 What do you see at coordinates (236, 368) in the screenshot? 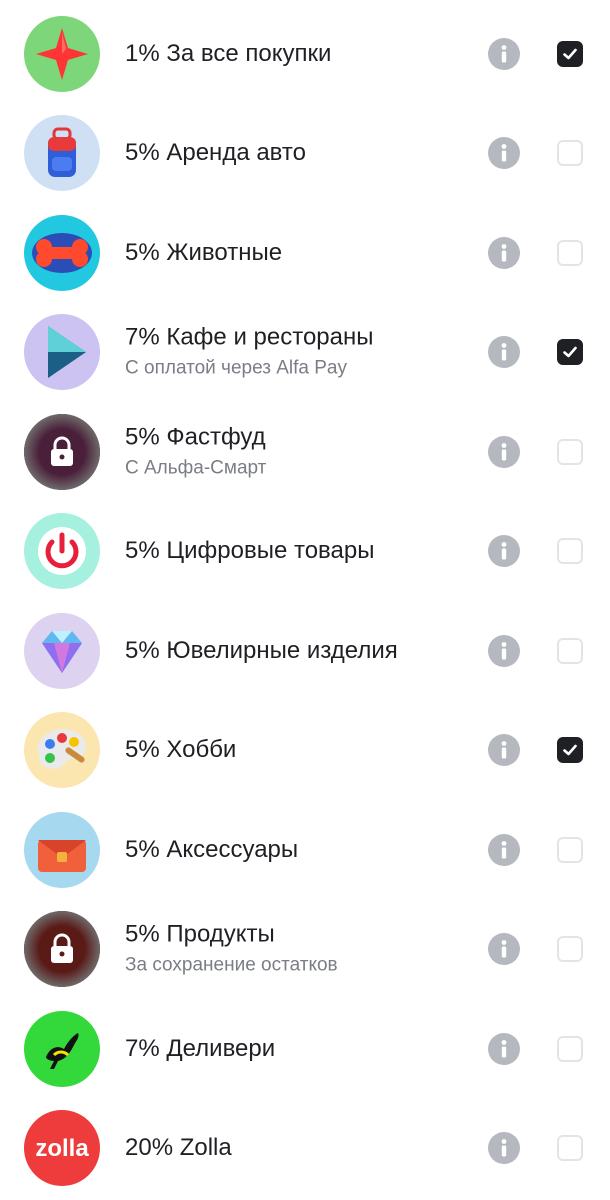
I see `category-subtitle: С оплатой через Alfa Pay` at bounding box center [236, 368].